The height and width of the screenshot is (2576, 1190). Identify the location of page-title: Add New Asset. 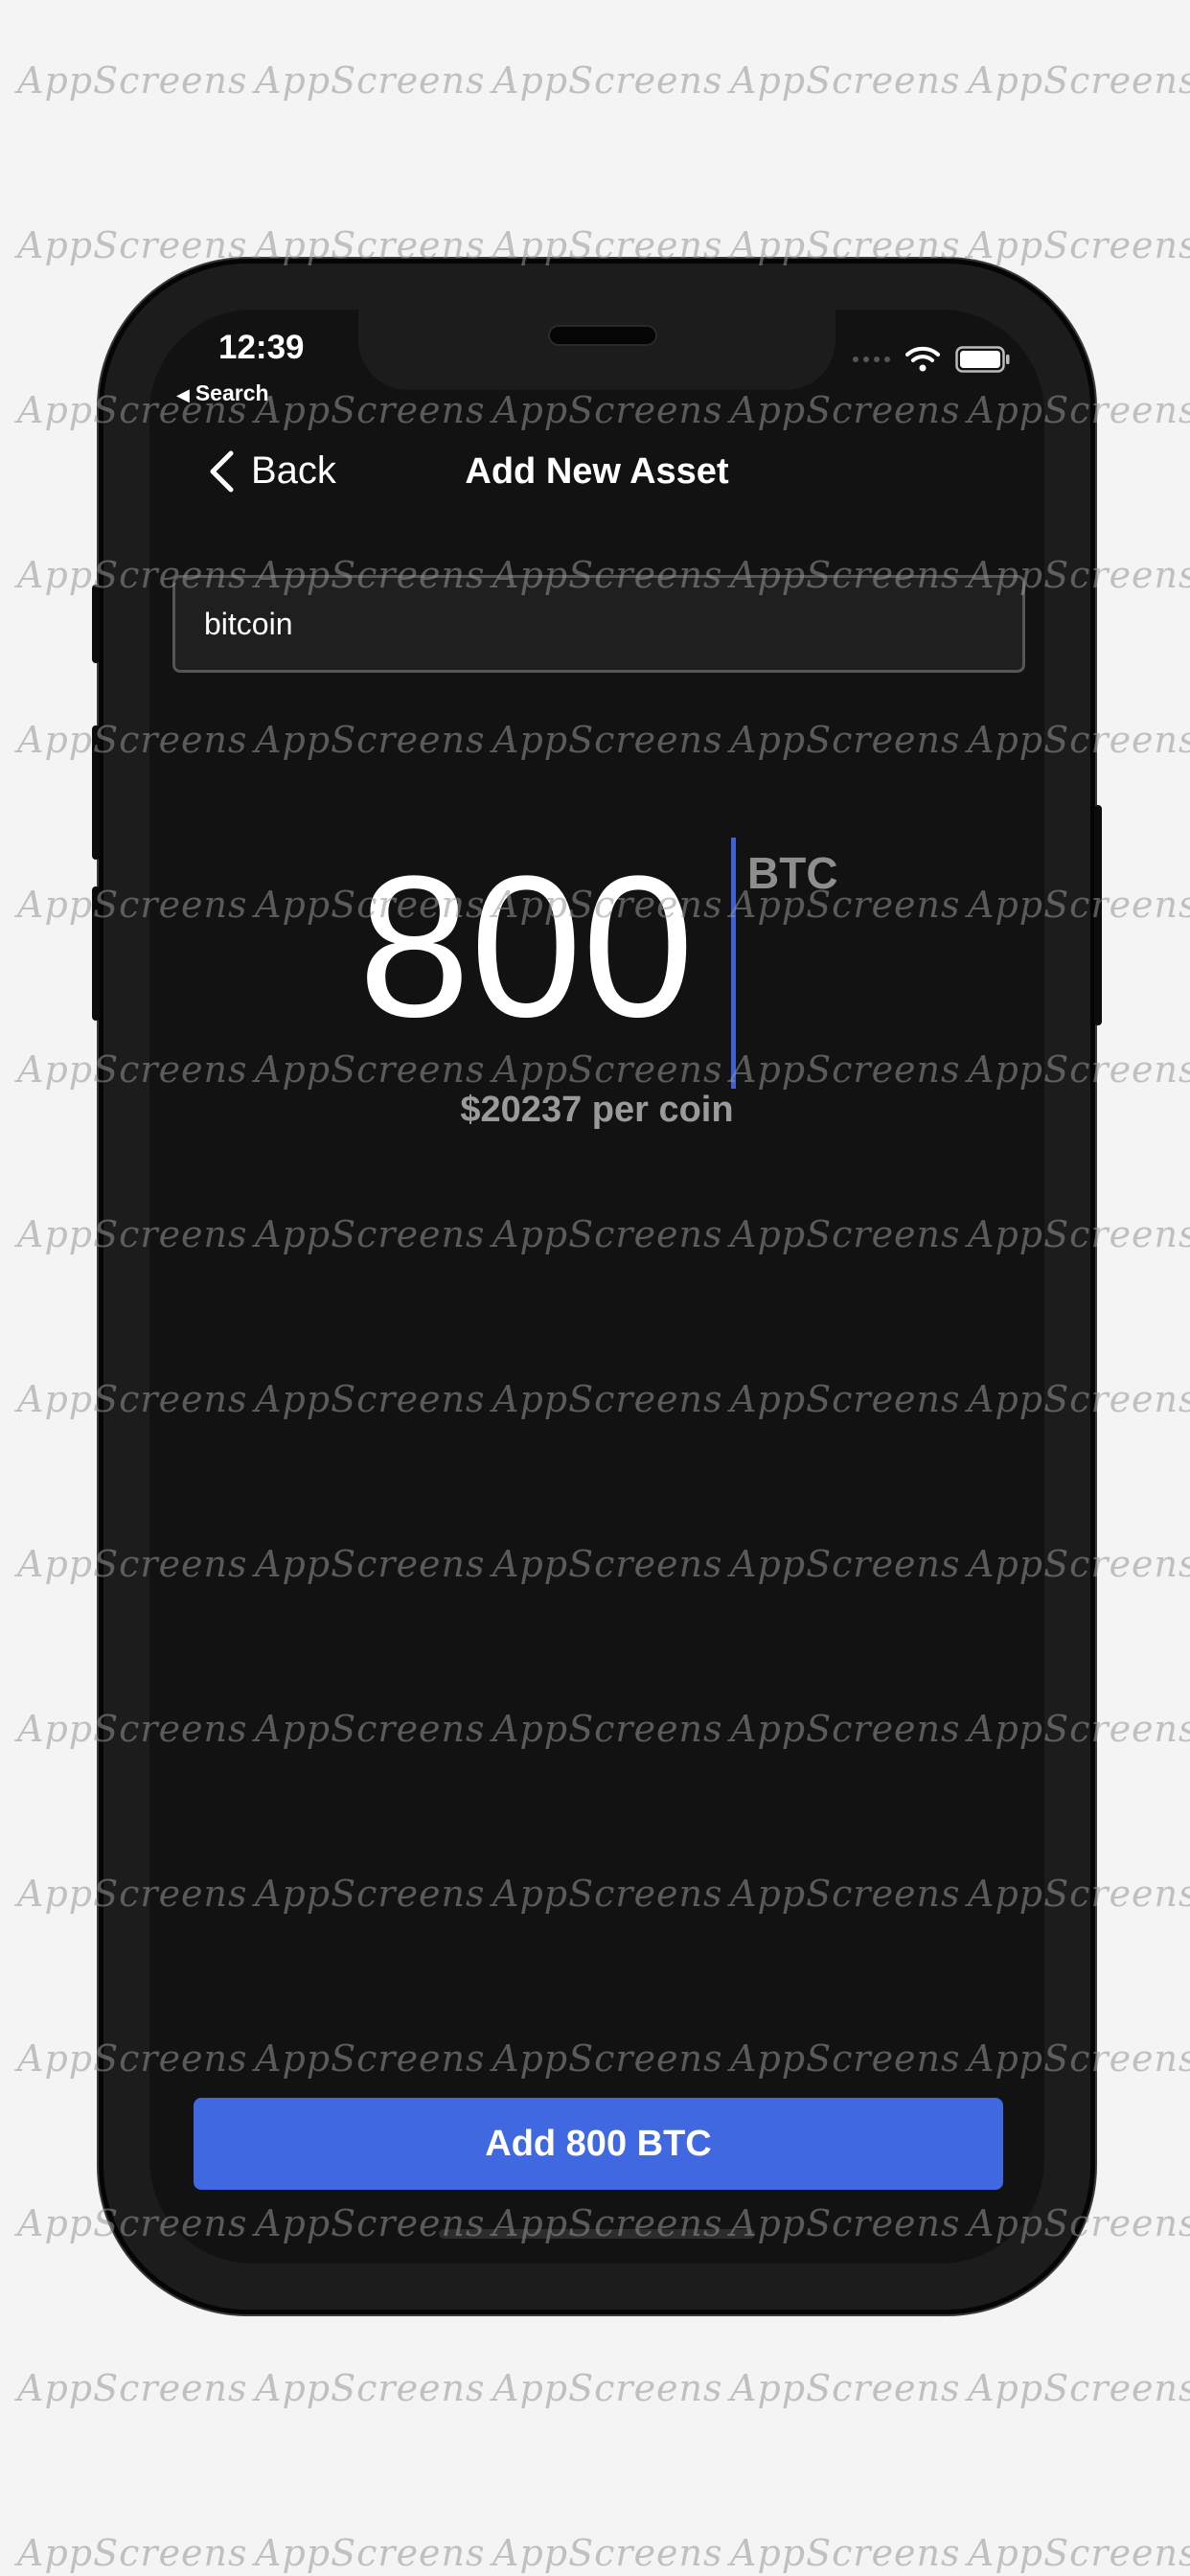
(597, 471).